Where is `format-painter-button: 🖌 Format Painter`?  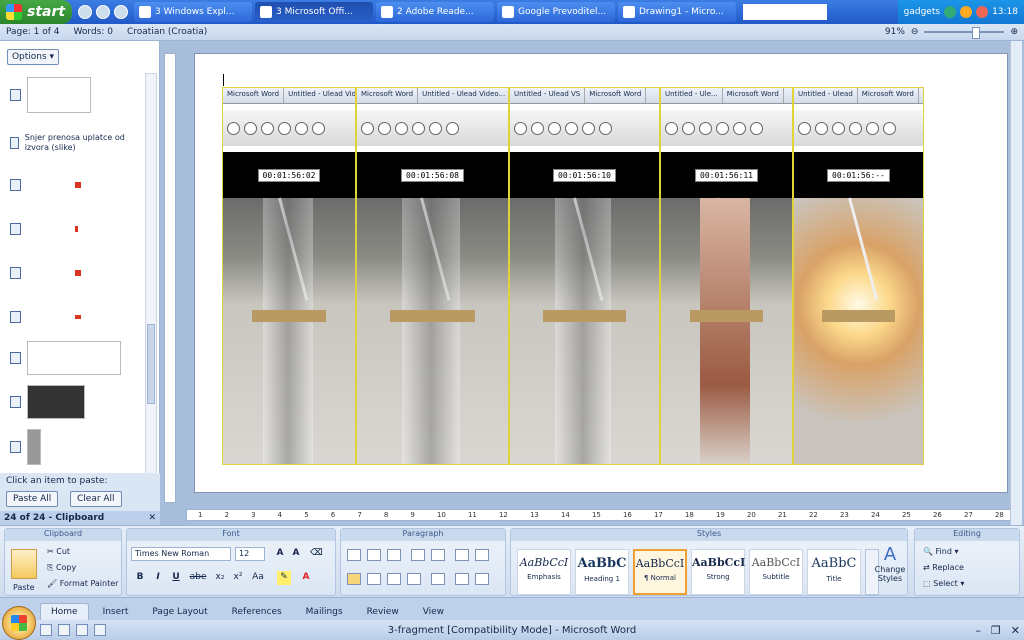 format-painter-button: 🖌 Format Painter is located at coordinates (82, 583).